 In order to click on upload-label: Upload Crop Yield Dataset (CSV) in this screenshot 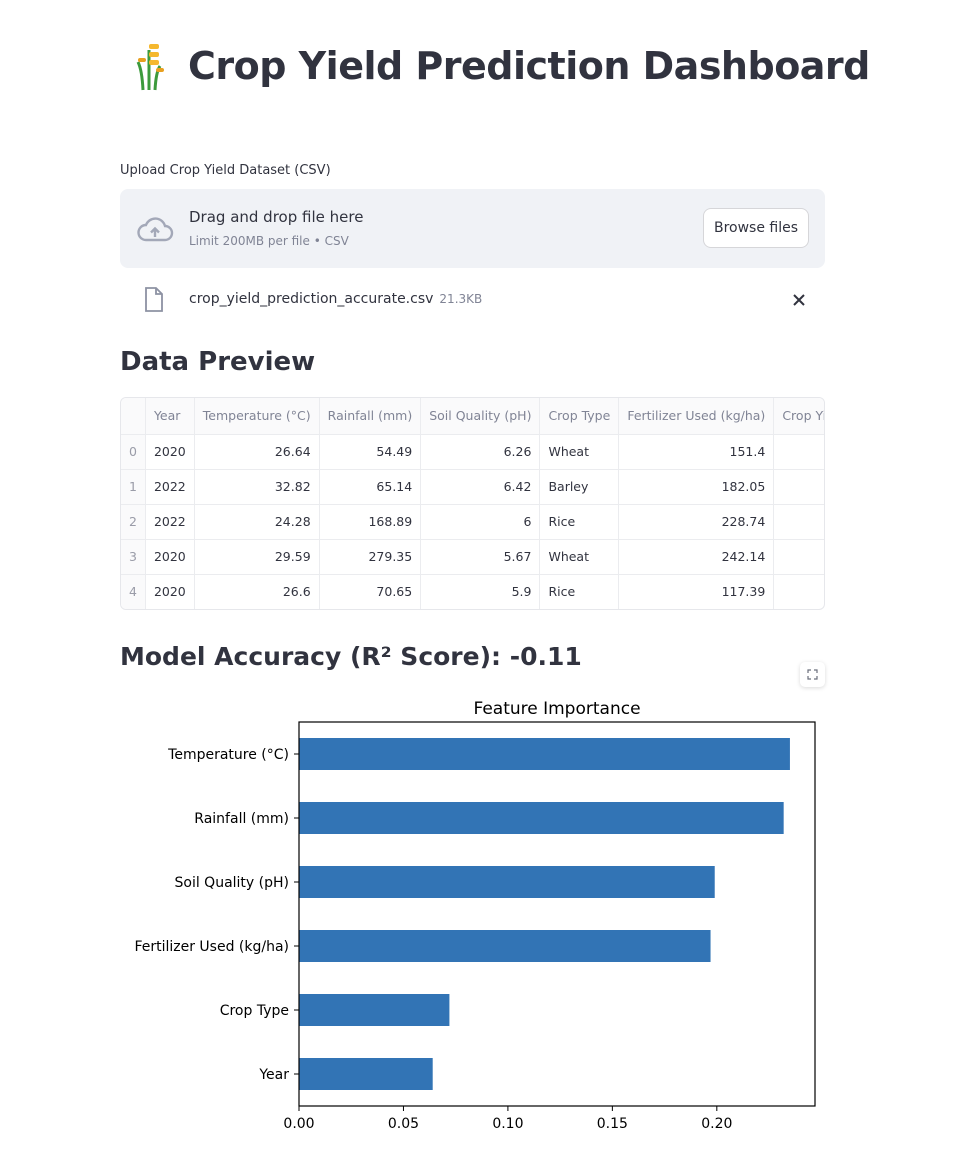, I will do `click(225, 170)`.